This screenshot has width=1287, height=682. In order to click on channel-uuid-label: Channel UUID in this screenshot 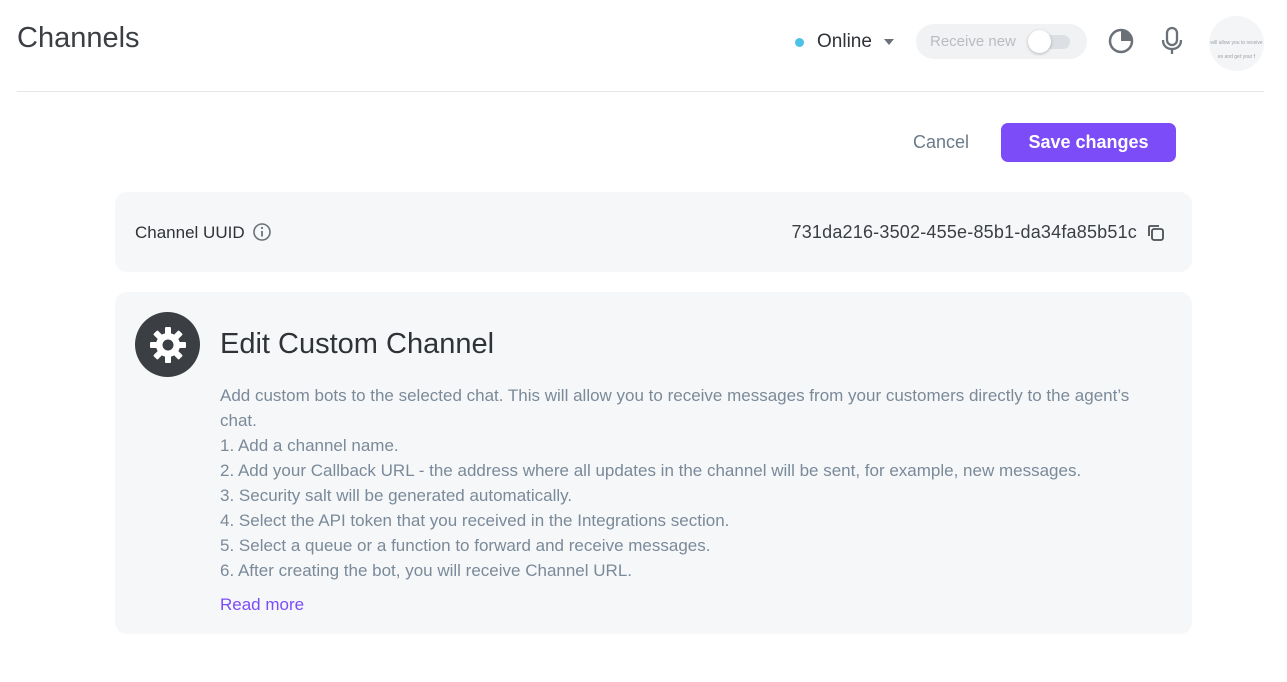, I will do `click(190, 232)`.